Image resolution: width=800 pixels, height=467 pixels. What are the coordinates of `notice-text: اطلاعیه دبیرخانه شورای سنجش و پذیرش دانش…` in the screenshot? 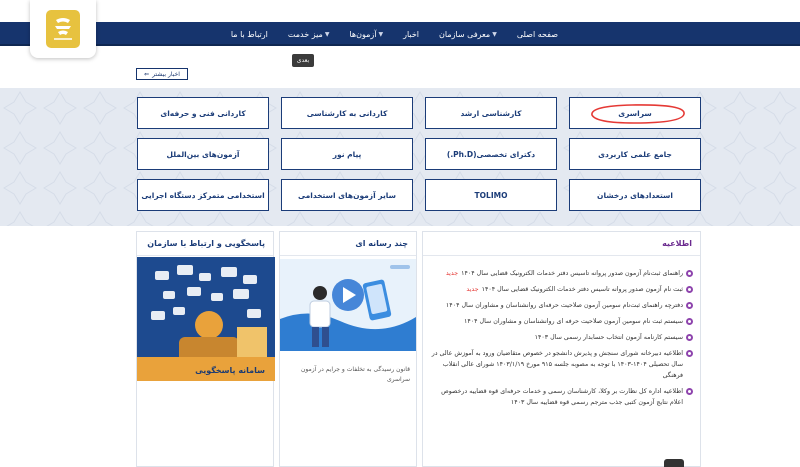 It's located at (557, 364).